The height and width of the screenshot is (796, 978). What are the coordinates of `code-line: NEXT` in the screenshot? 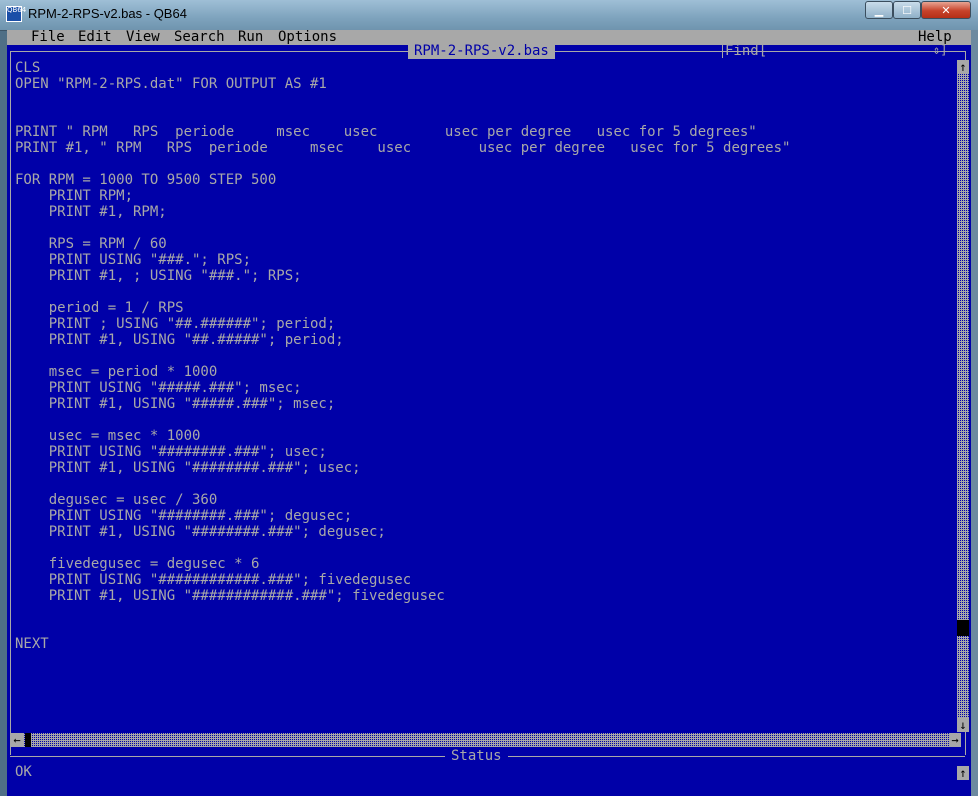 It's located at (32, 644).